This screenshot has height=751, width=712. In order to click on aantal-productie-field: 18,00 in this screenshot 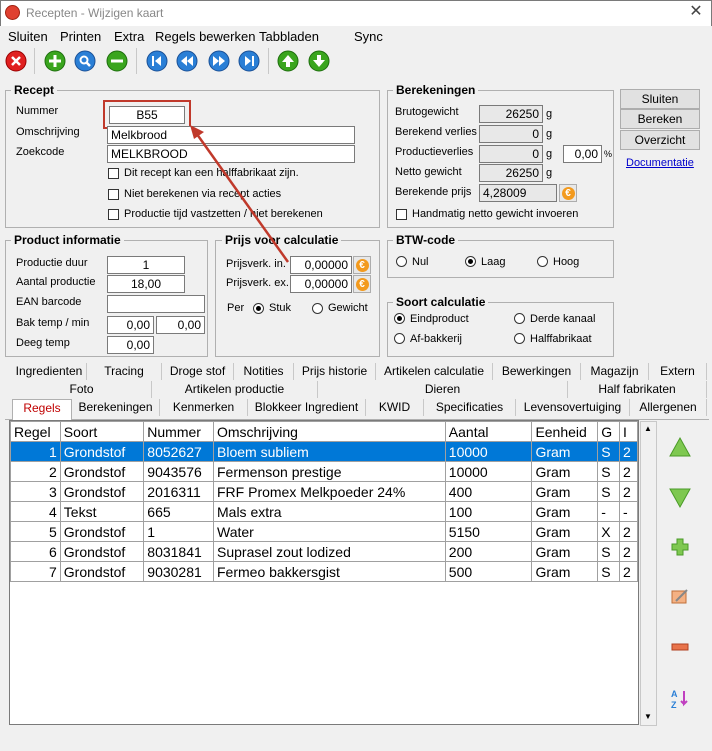, I will do `click(146, 284)`.